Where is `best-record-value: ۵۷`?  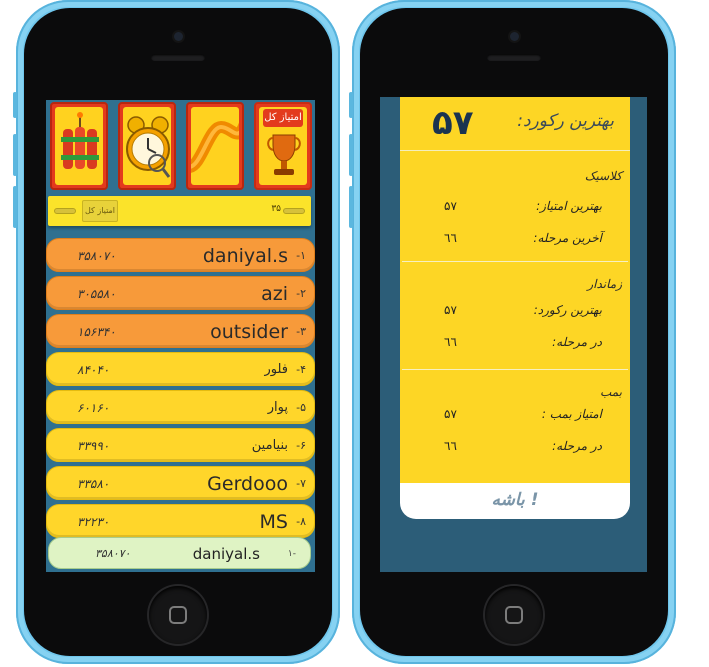
best-record-value: ۵۷ is located at coordinates (453, 123).